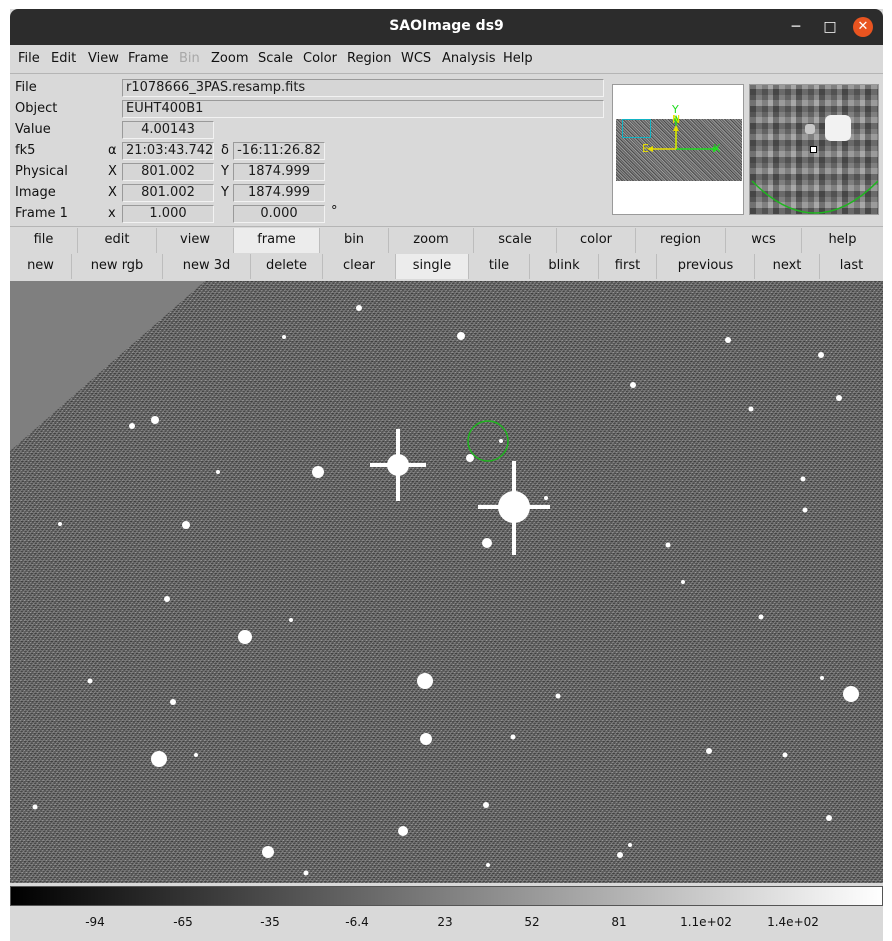  What do you see at coordinates (334, 211) in the screenshot?
I see `degree-symbol: °` at bounding box center [334, 211].